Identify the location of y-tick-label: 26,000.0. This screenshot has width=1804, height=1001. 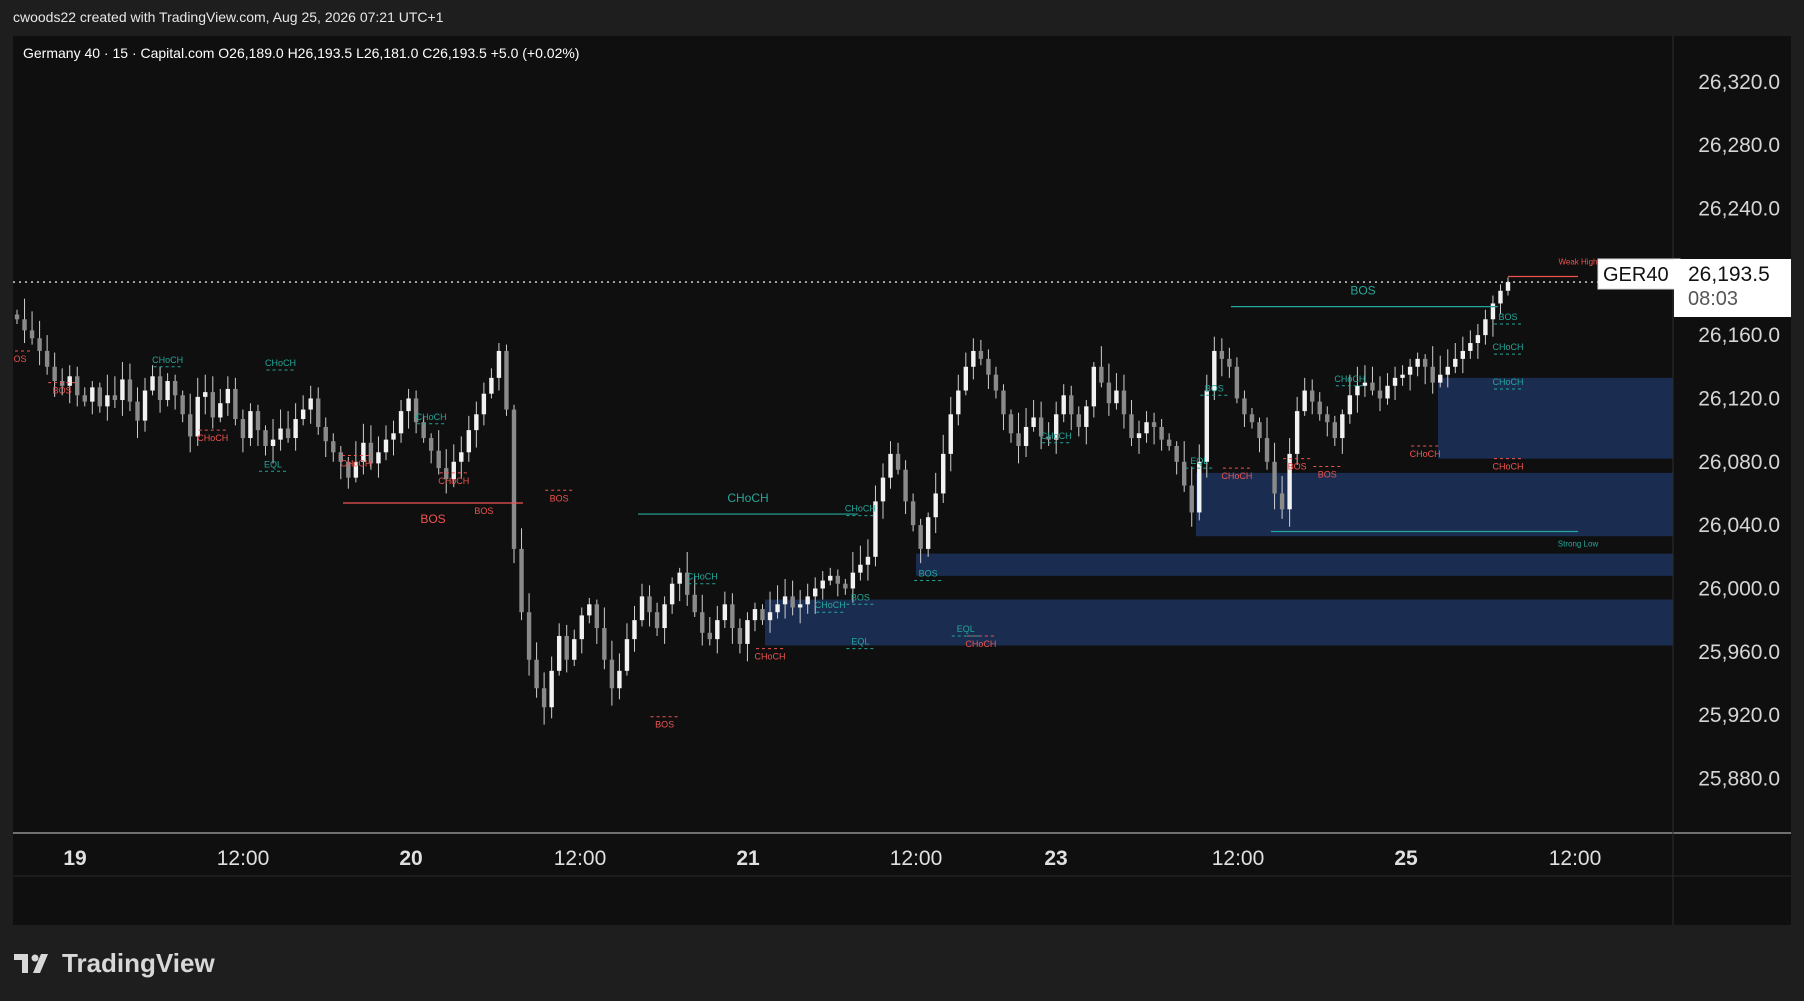
(1739, 588).